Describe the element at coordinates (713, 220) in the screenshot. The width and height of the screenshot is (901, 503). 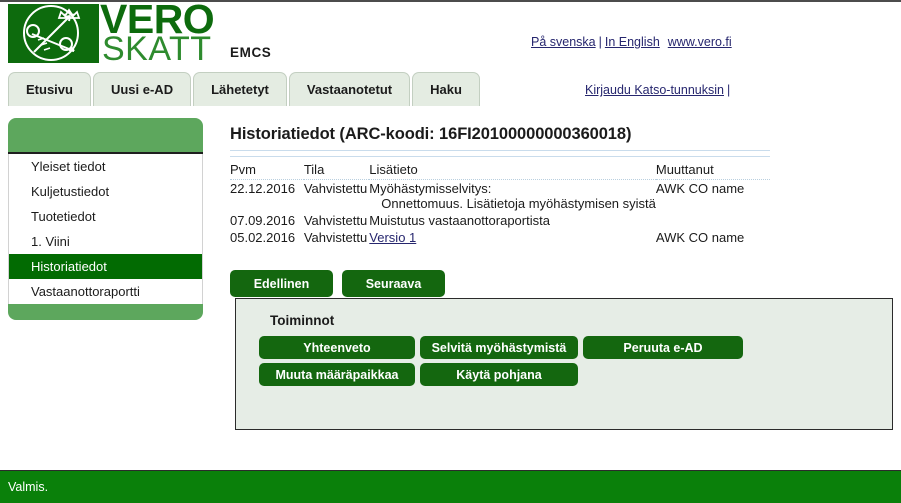
I see `cell-muuttanut` at that location.